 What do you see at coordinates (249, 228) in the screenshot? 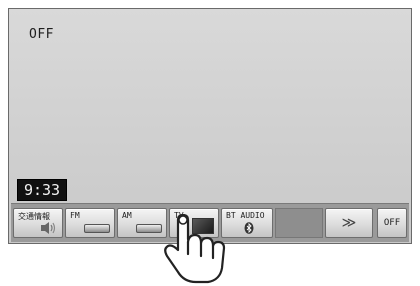
I see `bluetooth-icon` at bounding box center [249, 228].